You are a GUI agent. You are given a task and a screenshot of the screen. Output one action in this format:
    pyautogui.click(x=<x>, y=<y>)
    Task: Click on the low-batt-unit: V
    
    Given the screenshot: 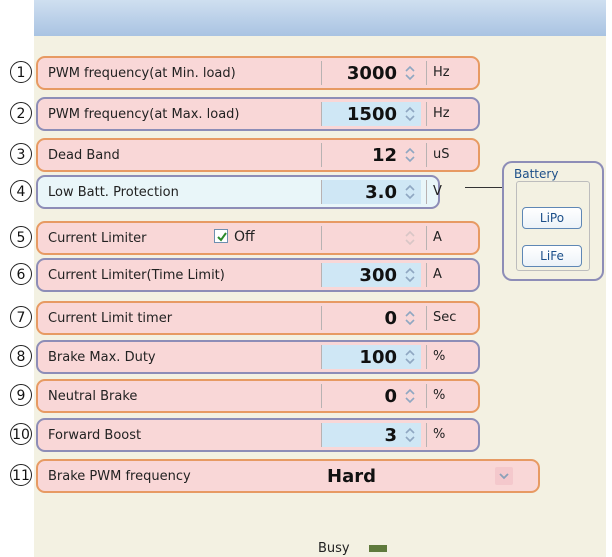 What is the action you would take?
    pyautogui.click(x=448, y=192)
    